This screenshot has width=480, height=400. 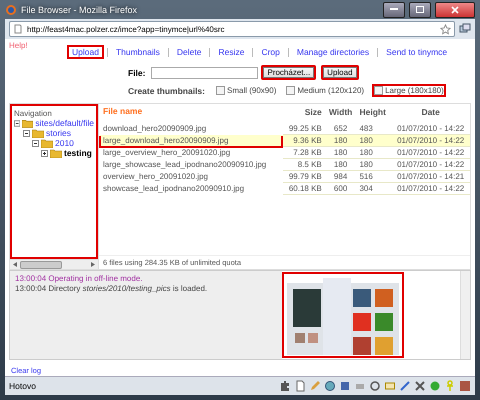 What do you see at coordinates (79, 9) in the screenshot?
I see `window-title: File Browser - Mozilla Firefox` at bounding box center [79, 9].